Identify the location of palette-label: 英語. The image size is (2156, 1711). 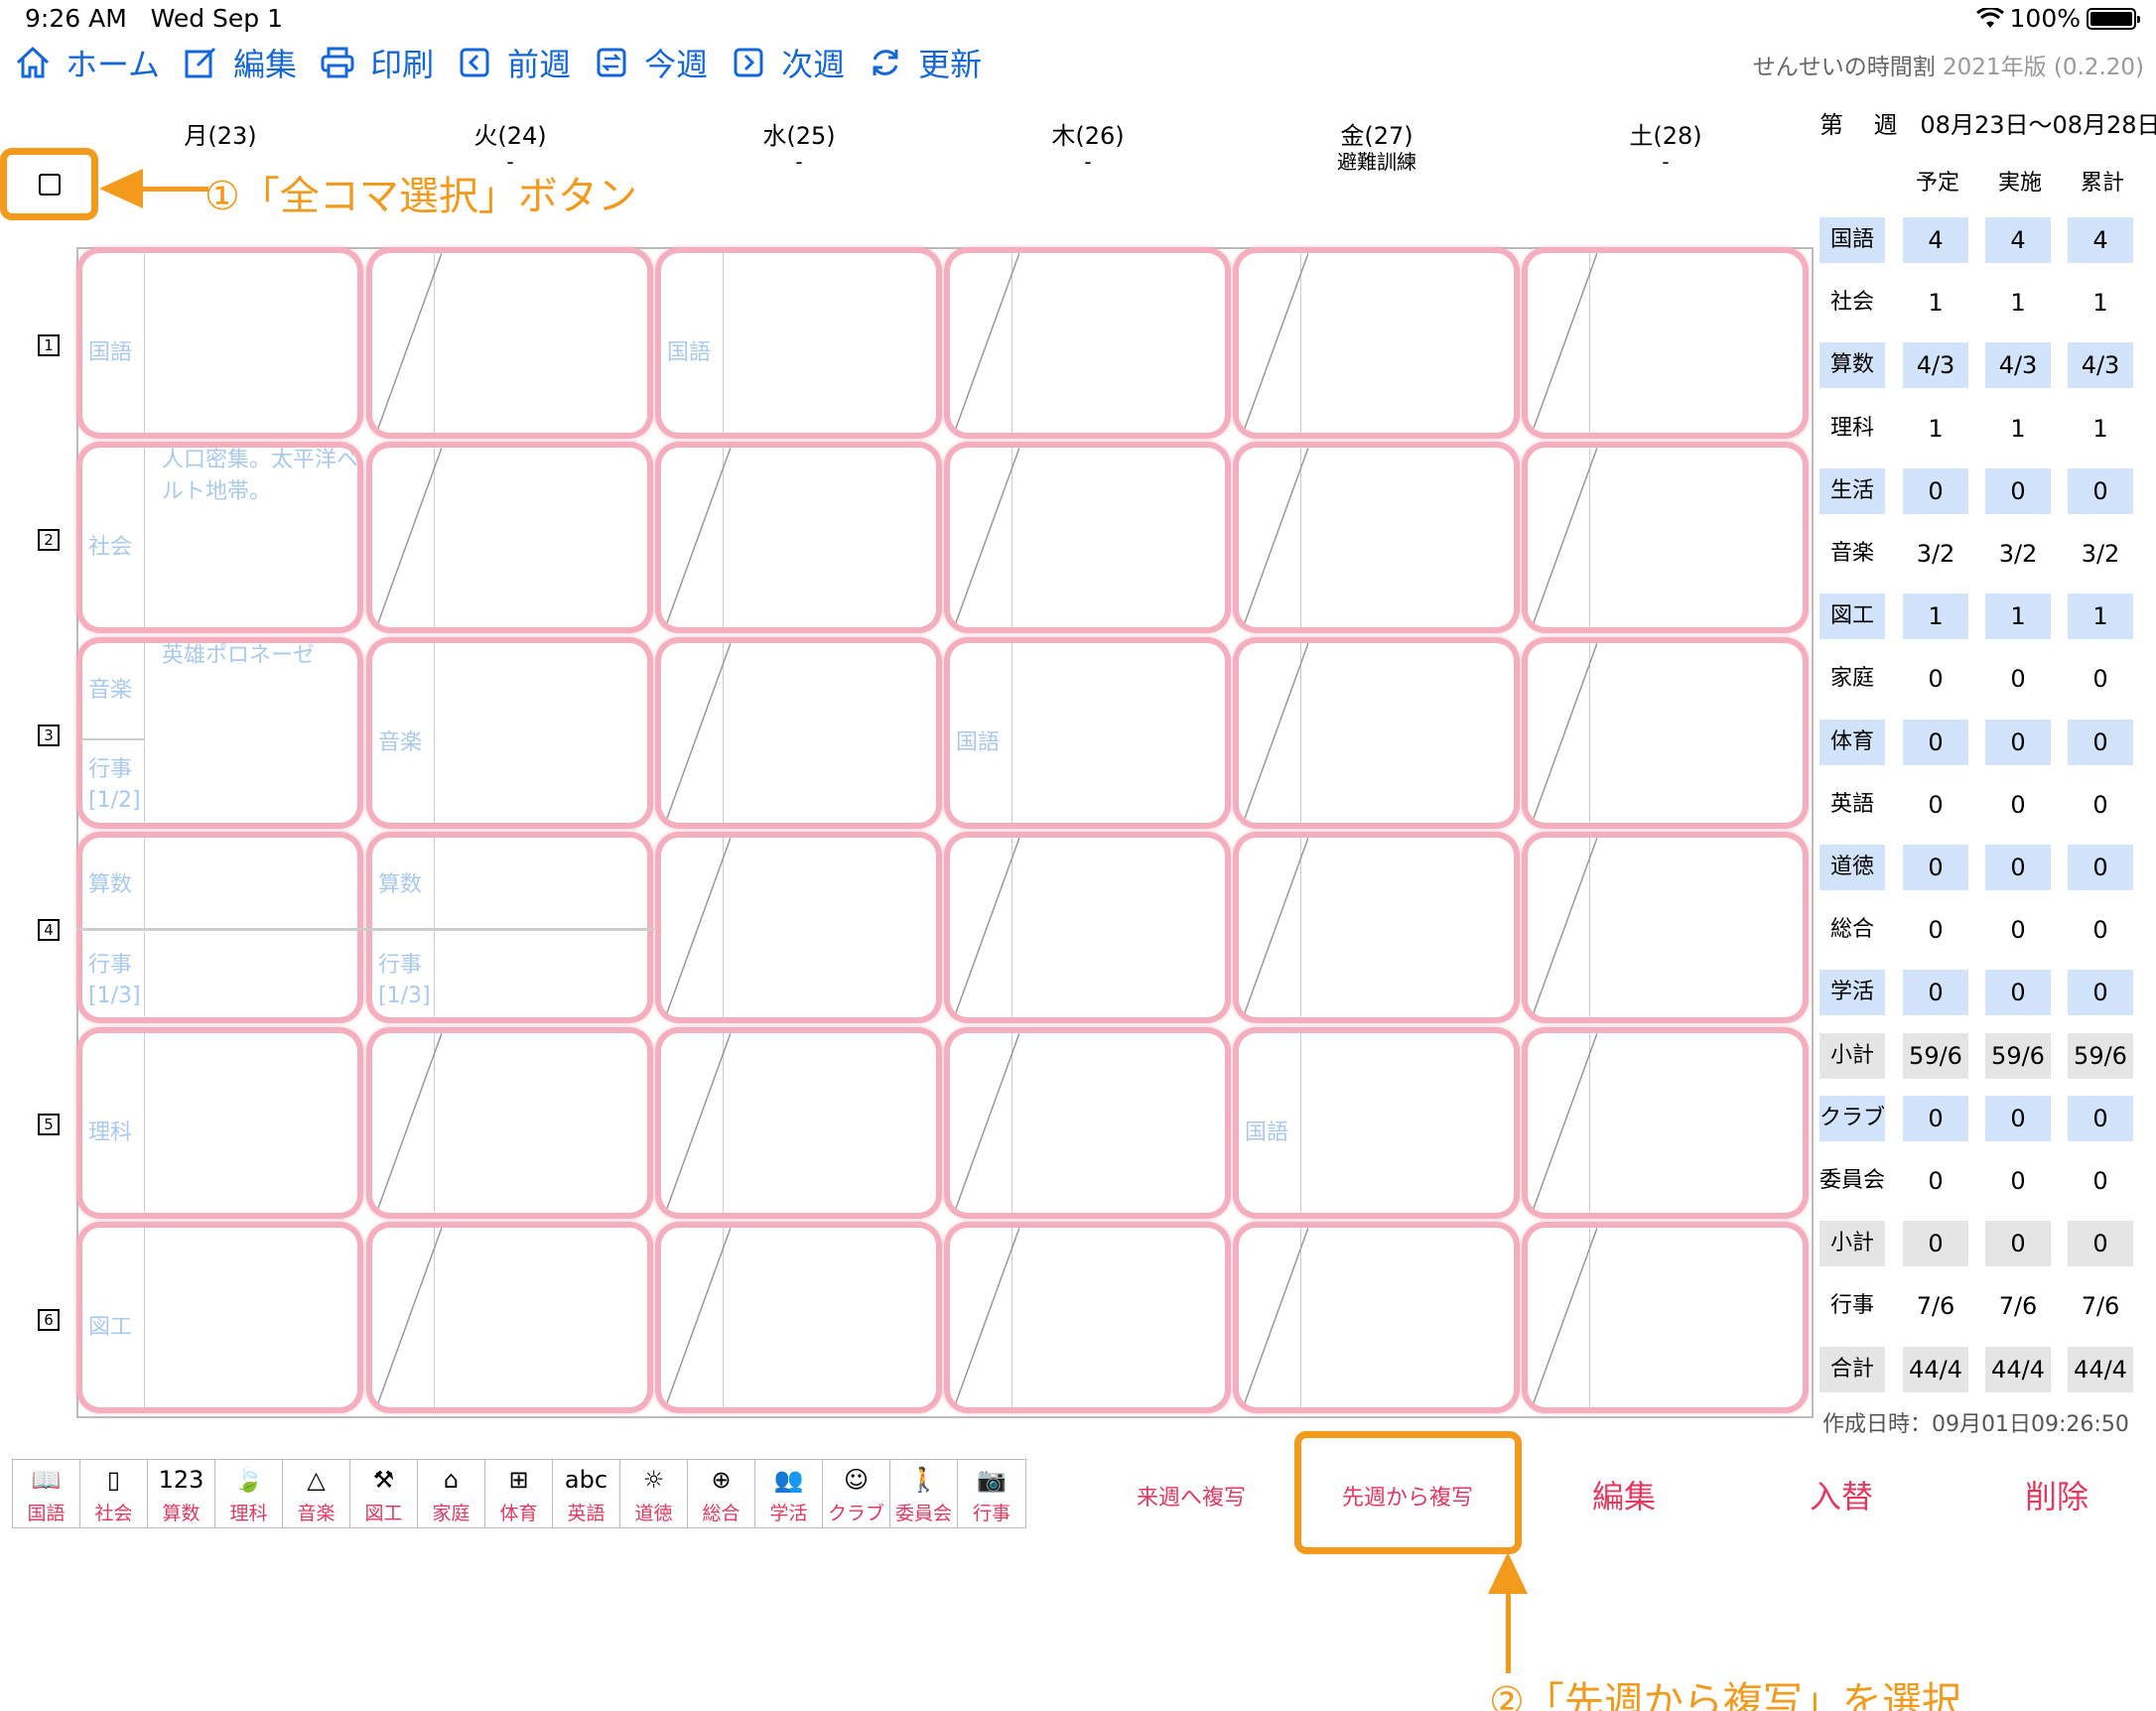
(586, 1513).